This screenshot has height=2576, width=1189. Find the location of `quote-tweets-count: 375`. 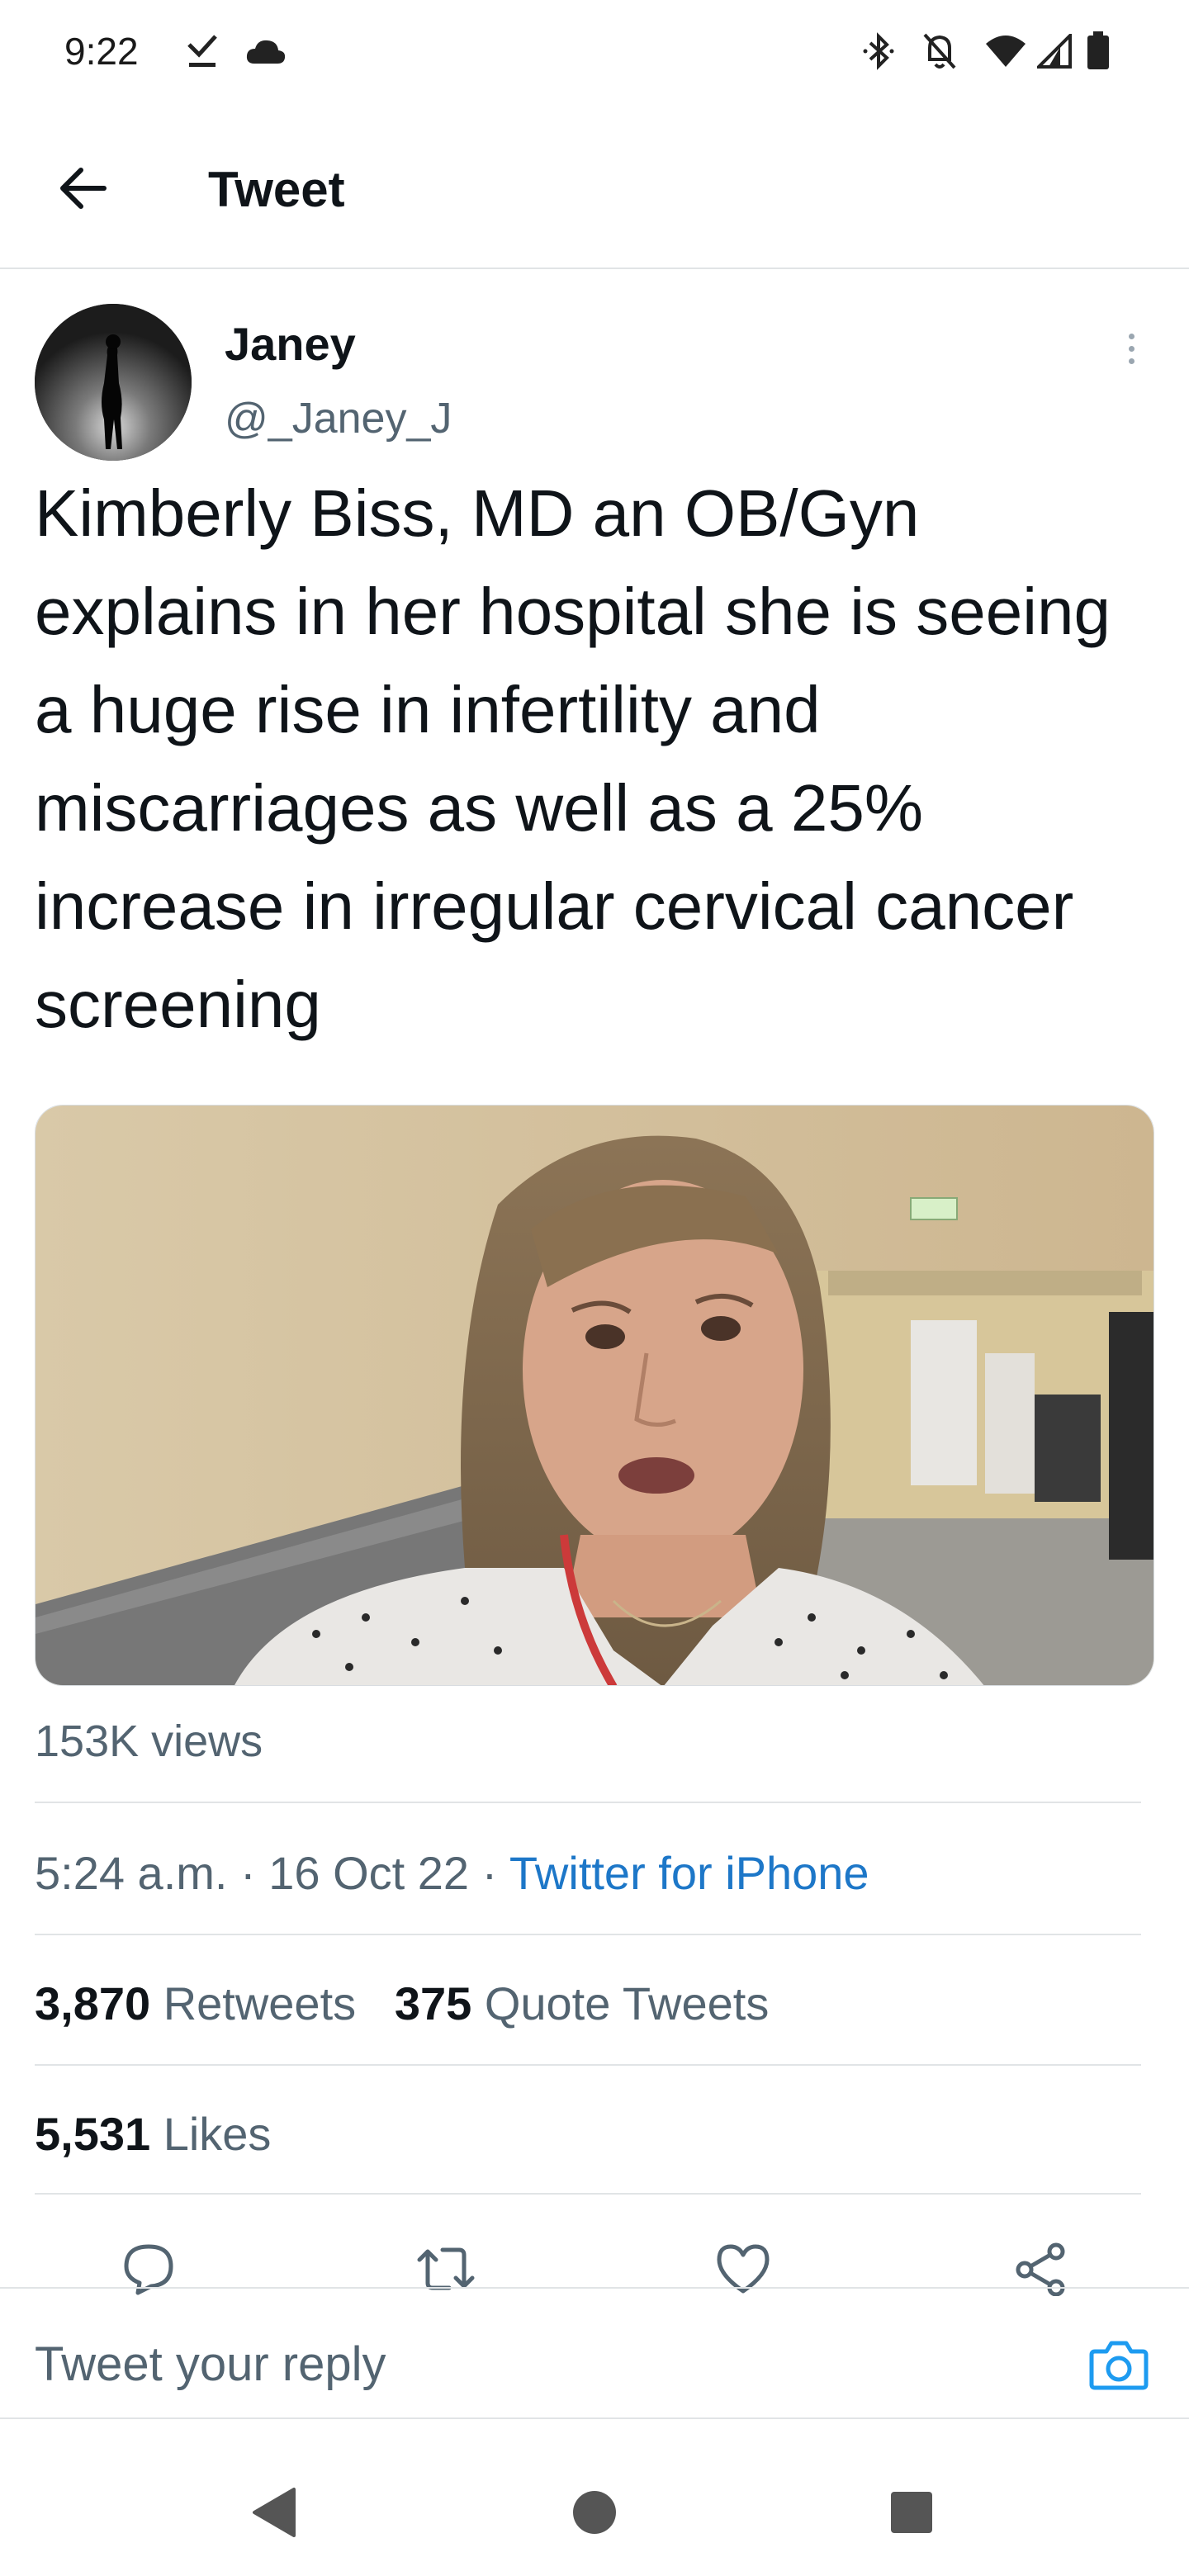

quote-tweets-count: 375 is located at coordinates (433, 2003).